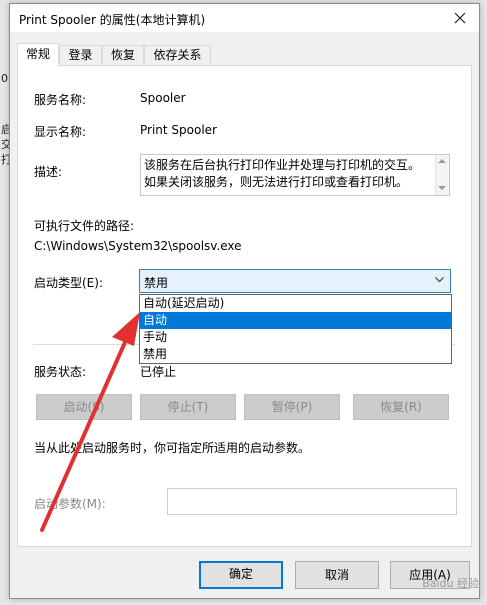 The width and height of the screenshot is (487, 605). What do you see at coordinates (244, 18) in the screenshot?
I see `title-bar: Print Spooler 的属性(本地计算机)` at bounding box center [244, 18].